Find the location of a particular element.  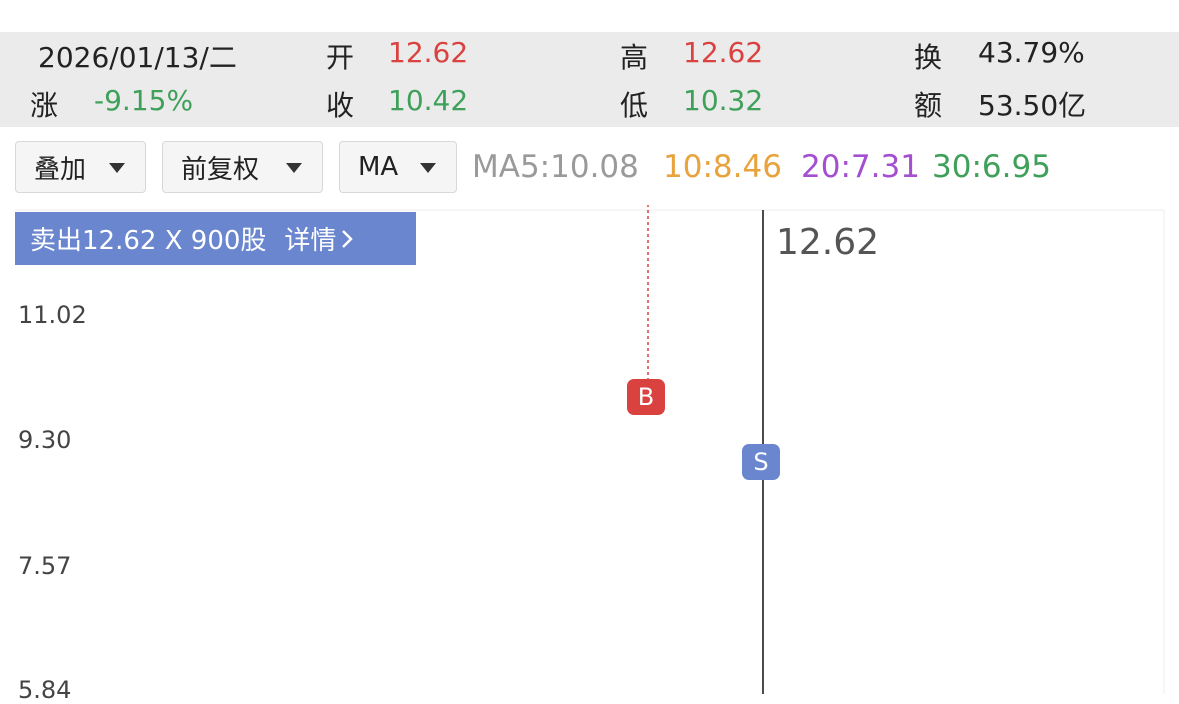

trade-banner: 卖出12.62 X 900股 详情 is located at coordinates (215, 238).